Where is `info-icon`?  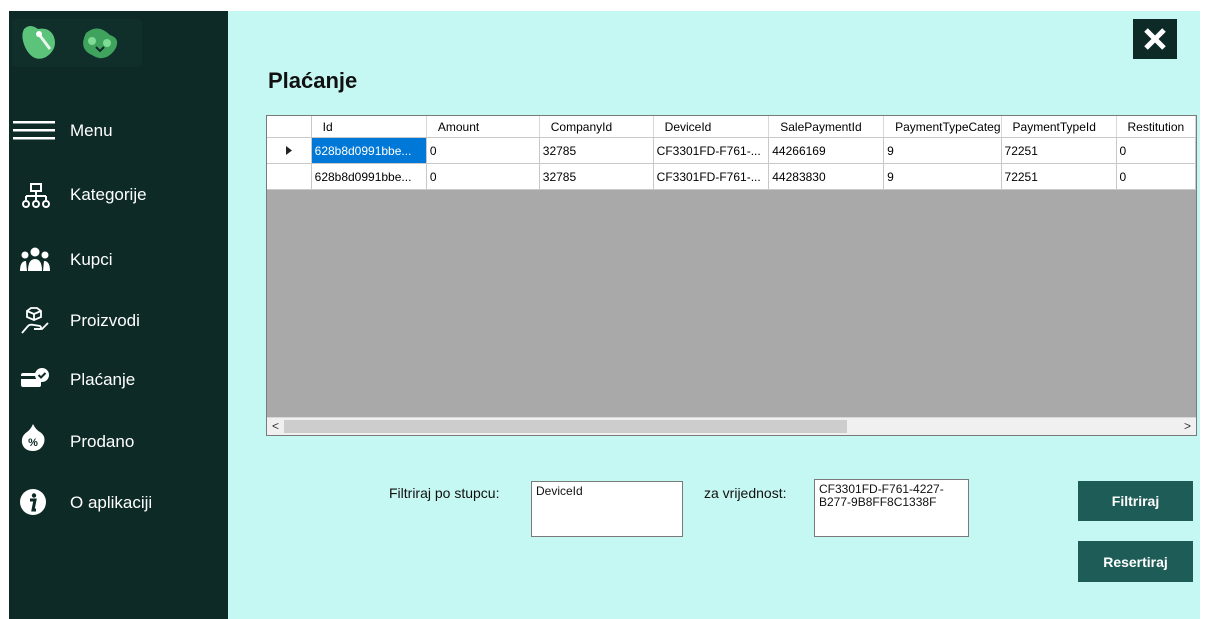
info-icon is located at coordinates (33, 502).